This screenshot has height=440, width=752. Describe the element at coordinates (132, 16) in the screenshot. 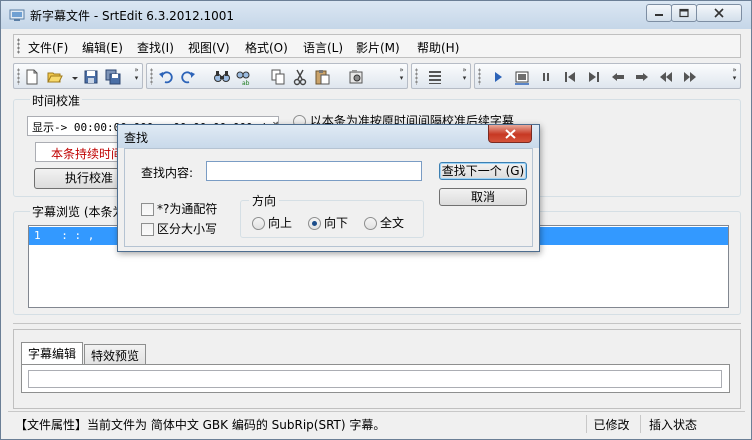

I see `window-title: 新字幕文件 - SrtEdit 6.3.2012.1001` at that location.